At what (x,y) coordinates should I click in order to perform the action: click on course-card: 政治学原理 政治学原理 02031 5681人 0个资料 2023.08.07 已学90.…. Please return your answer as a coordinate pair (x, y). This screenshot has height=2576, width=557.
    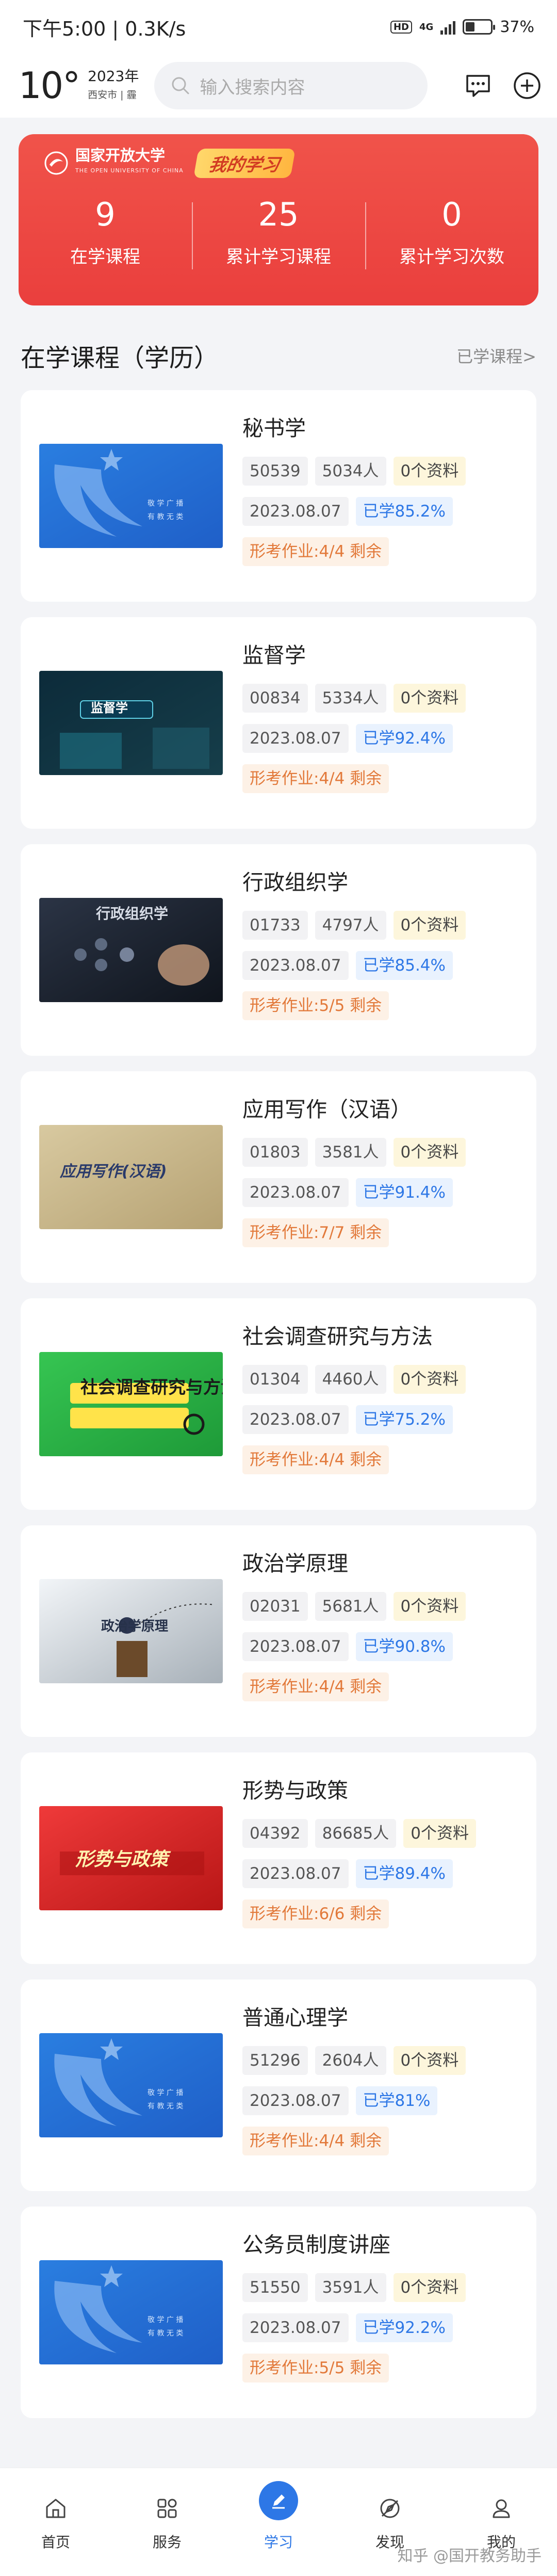
    Looking at the image, I should click on (278, 1631).